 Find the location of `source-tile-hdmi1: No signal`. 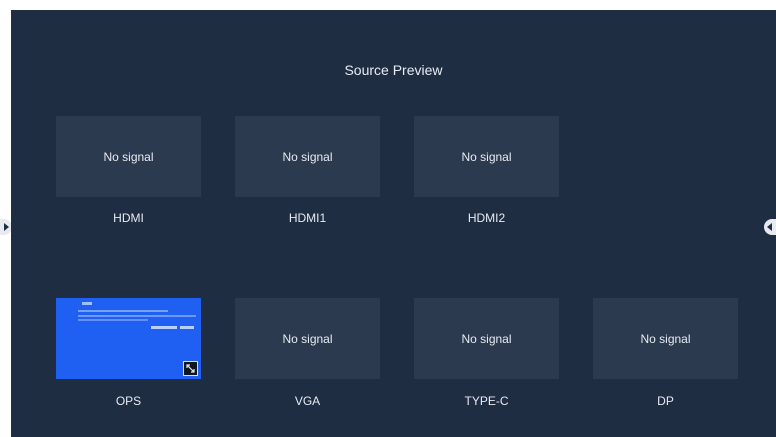

source-tile-hdmi1: No signal is located at coordinates (307, 156).